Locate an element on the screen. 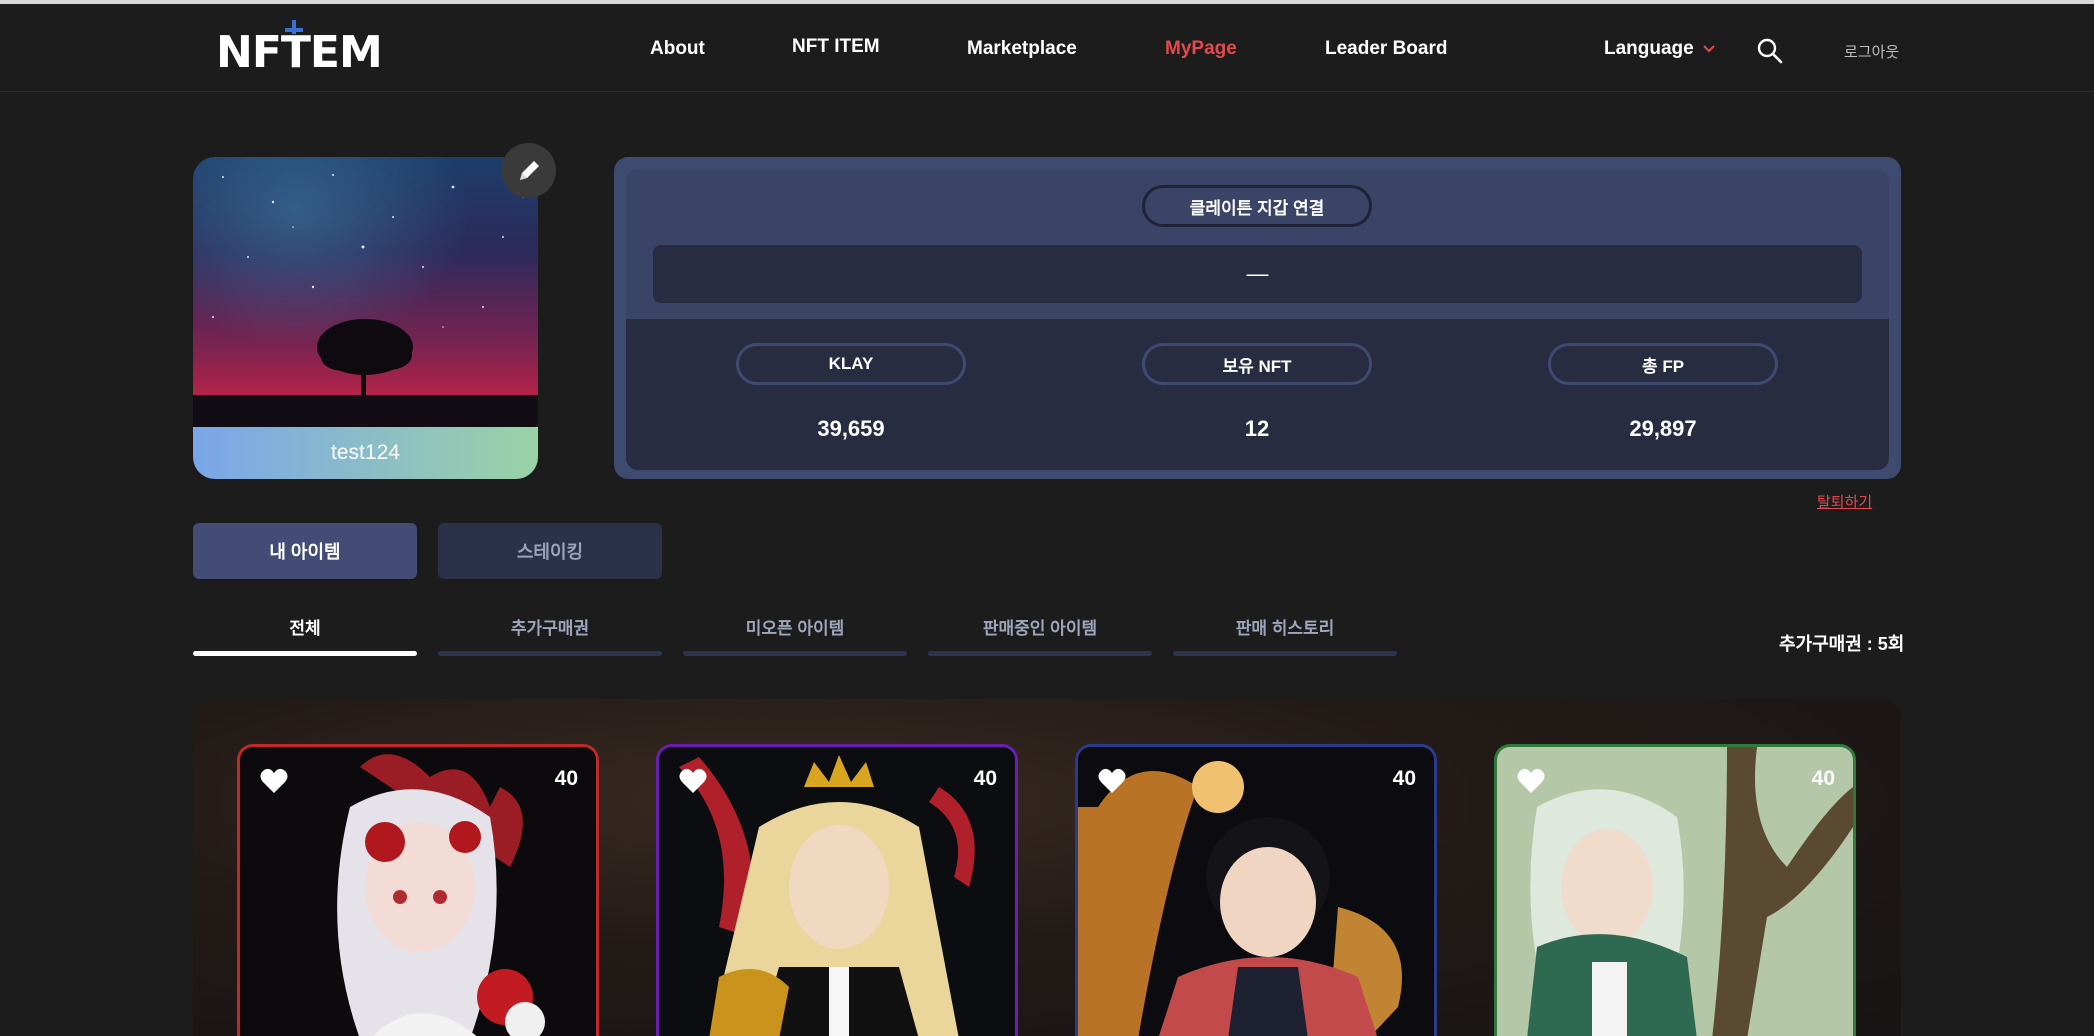 The image size is (2094, 1036). chevron-down-icon is located at coordinates (1709, 49).